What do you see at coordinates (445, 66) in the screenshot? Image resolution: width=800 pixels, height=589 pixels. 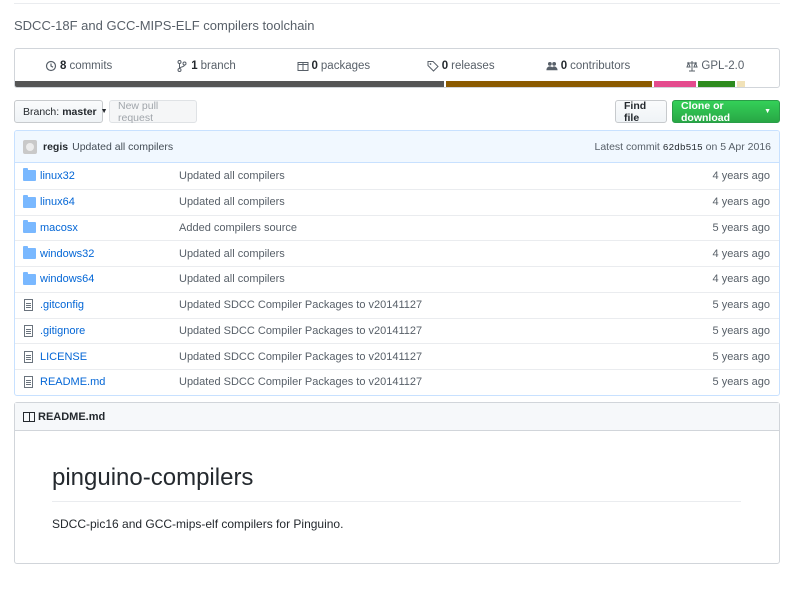 I see `releases-count: 0` at bounding box center [445, 66].